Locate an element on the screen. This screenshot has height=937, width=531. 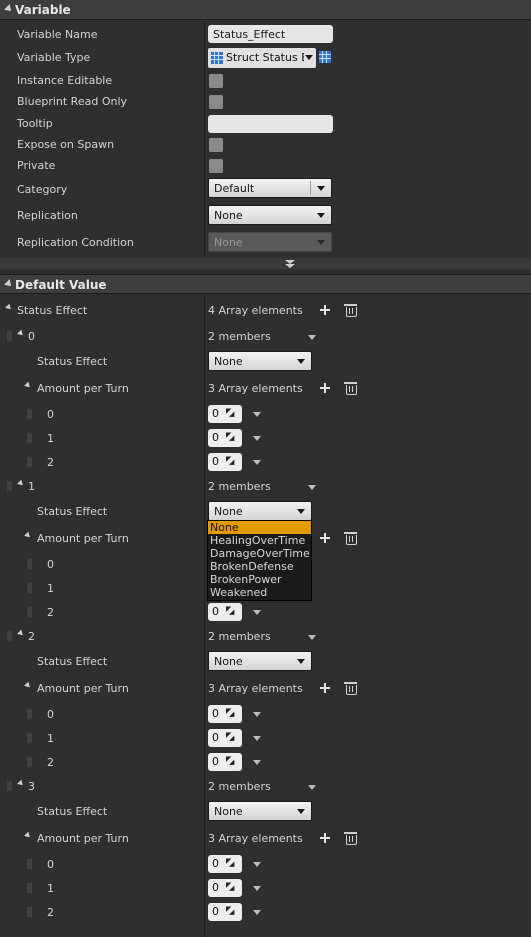
blueprint-read-only-checkbox is located at coordinates (216, 102).